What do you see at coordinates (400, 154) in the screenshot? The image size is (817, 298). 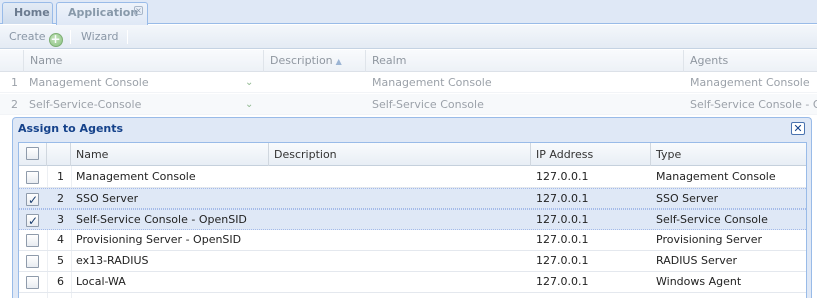 I see `column-header-description: Description` at bounding box center [400, 154].